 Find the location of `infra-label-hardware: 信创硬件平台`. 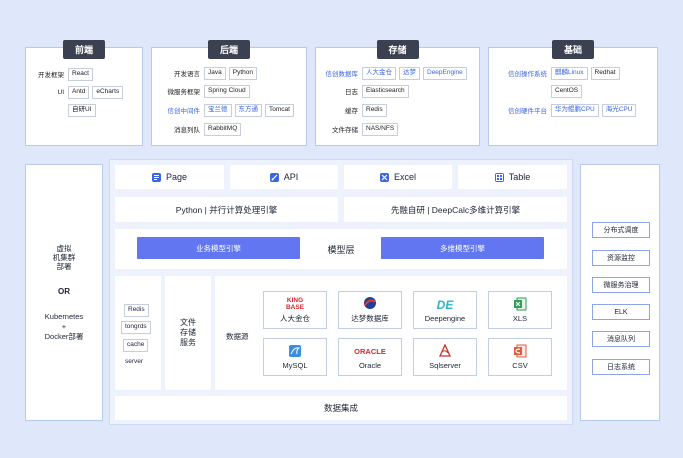

infra-label-hardware: 信创硬件平台 is located at coordinates (527, 112).